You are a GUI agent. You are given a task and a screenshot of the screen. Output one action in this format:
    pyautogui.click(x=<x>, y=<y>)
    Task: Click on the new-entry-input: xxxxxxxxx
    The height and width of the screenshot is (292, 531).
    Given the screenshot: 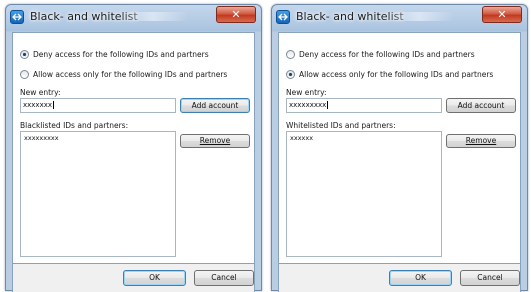 What is the action you would take?
    pyautogui.click(x=364, y=105)
    